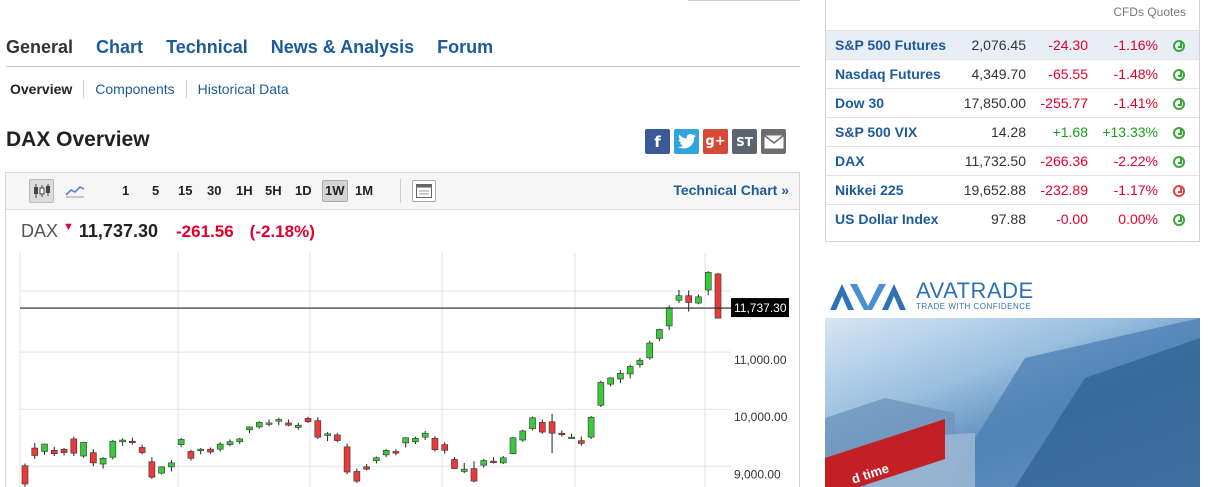 The width and height of the screenshot is (1210, 487). Describe the element at coordinates (893, 103) in the screenshot. I see `quote-name: Dow 30` at that location.